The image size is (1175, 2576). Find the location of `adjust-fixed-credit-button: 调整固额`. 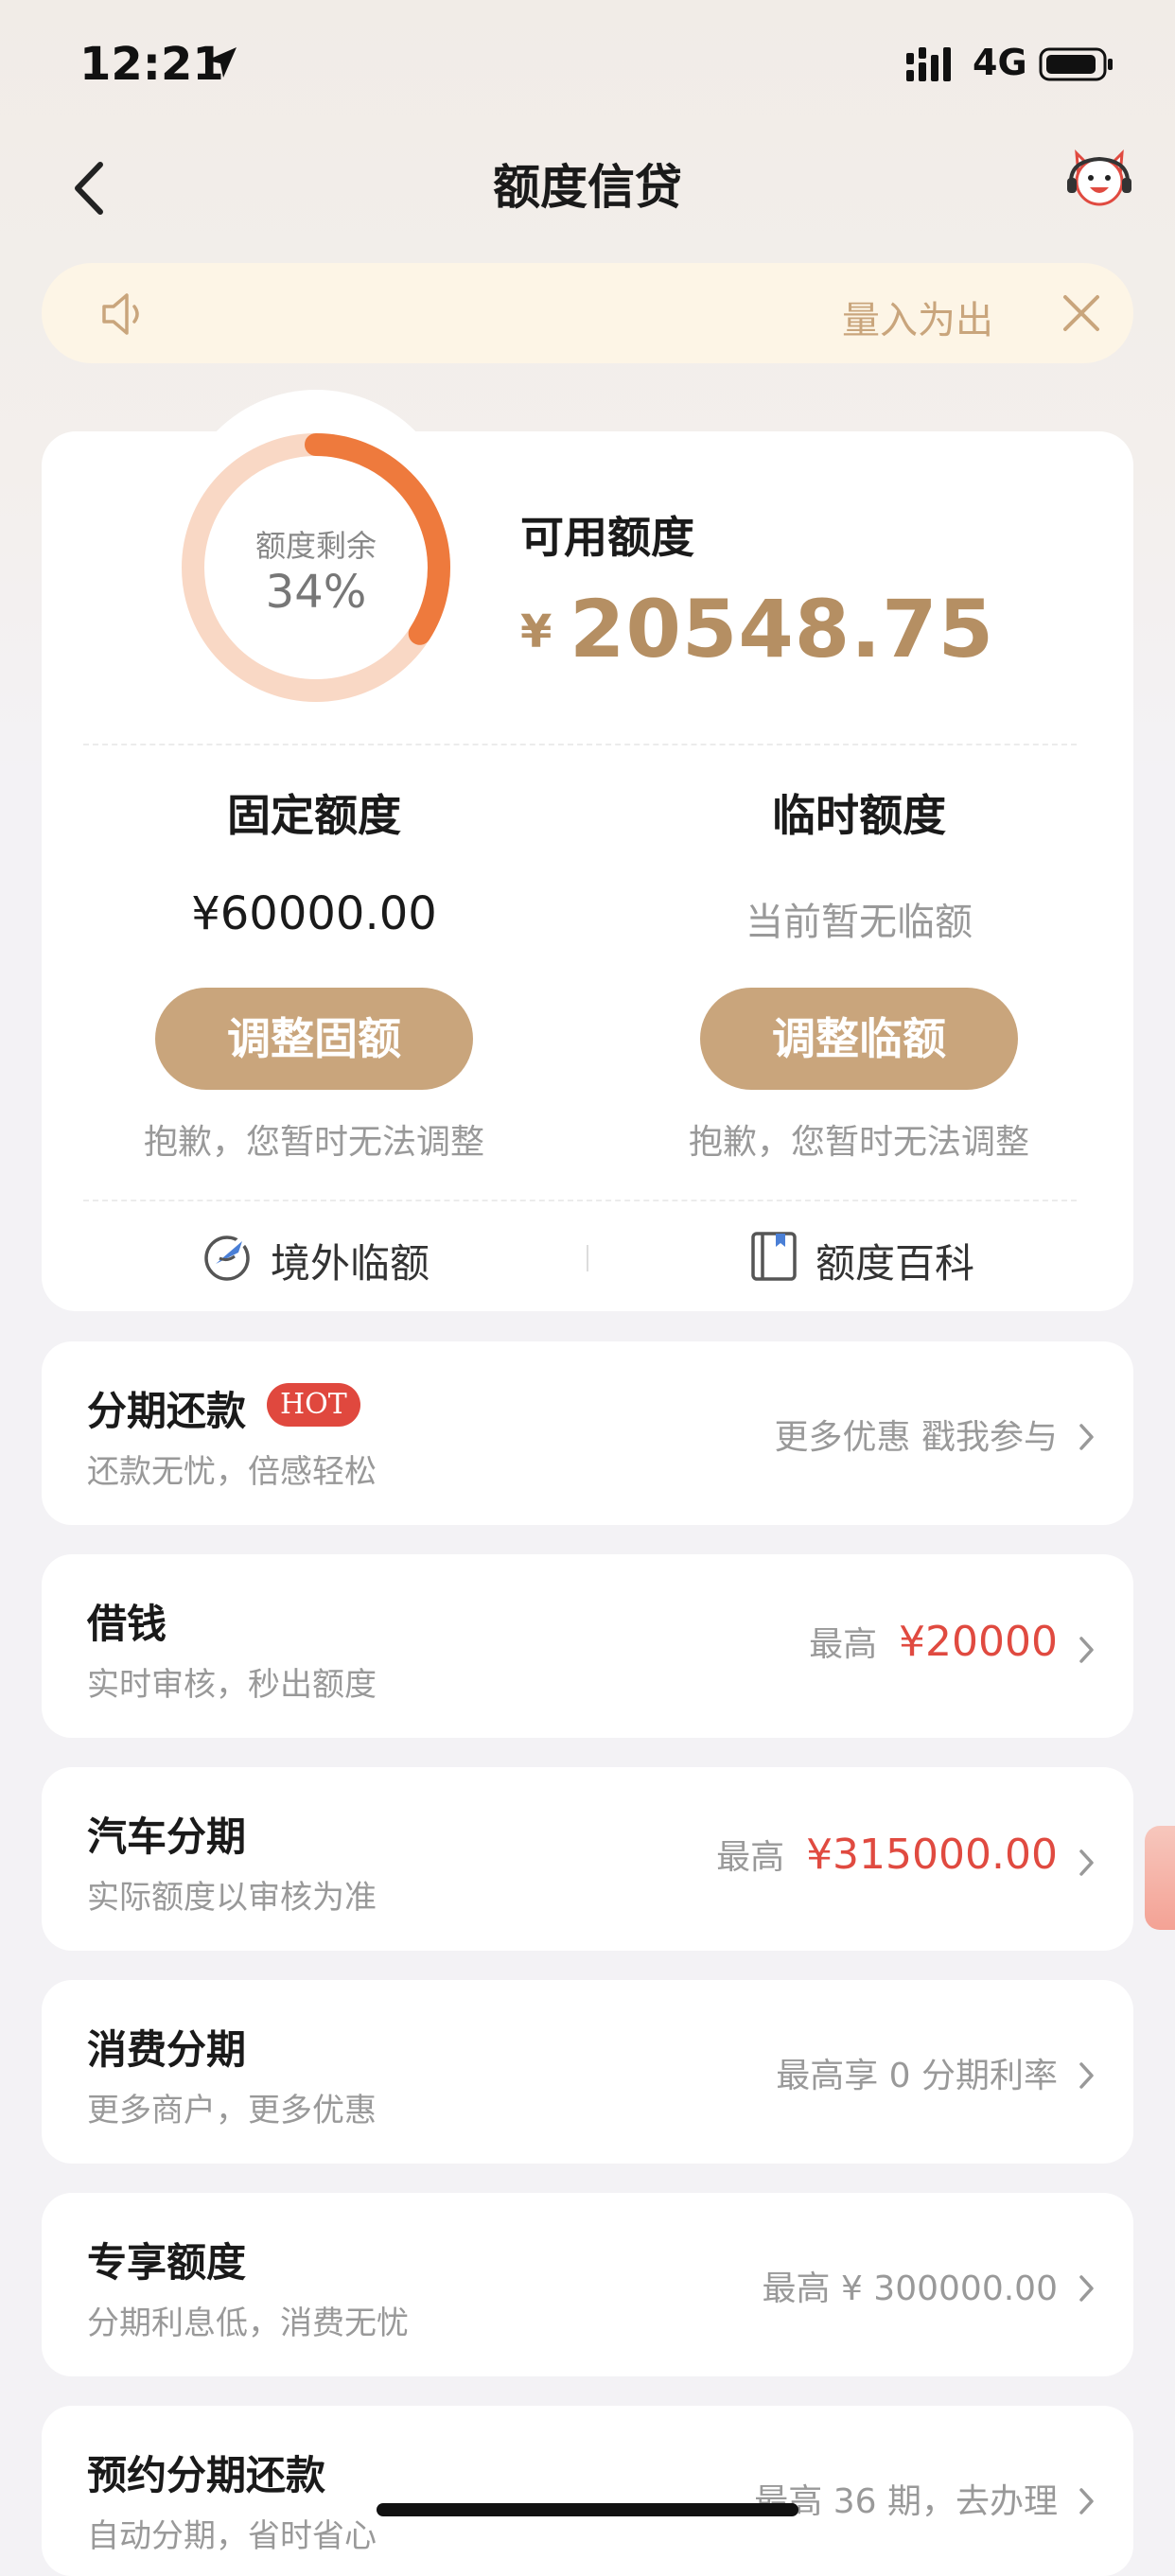

adjust-fixed-credit-button: 调整固额 is located at coordinates (314, 1039).